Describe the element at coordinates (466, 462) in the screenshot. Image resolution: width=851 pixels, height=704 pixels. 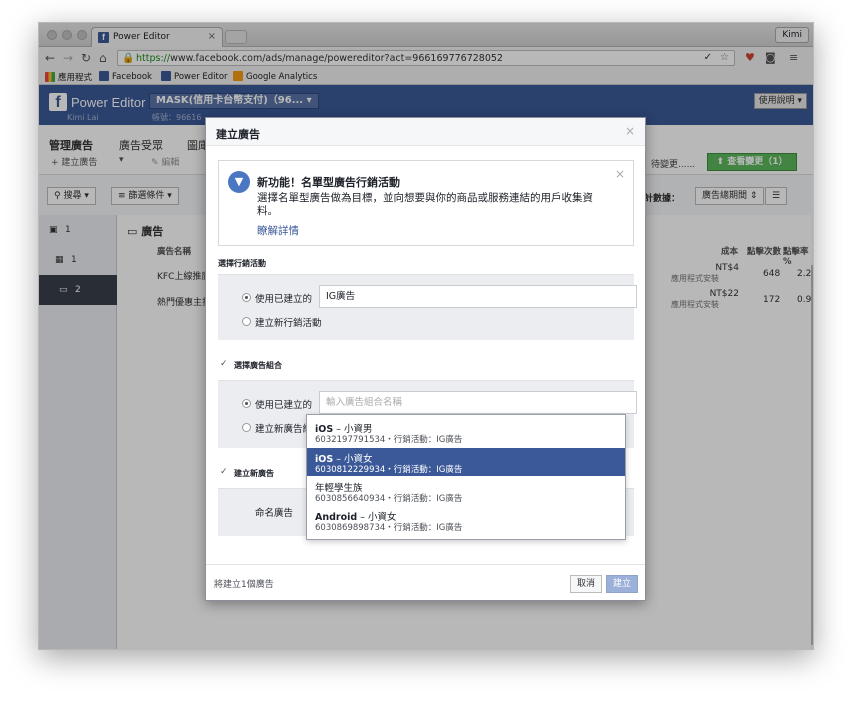
I see `dropdown-option-selected: iOS – 小資女 6030812229934・行銷活動：IG廣告` at that location.